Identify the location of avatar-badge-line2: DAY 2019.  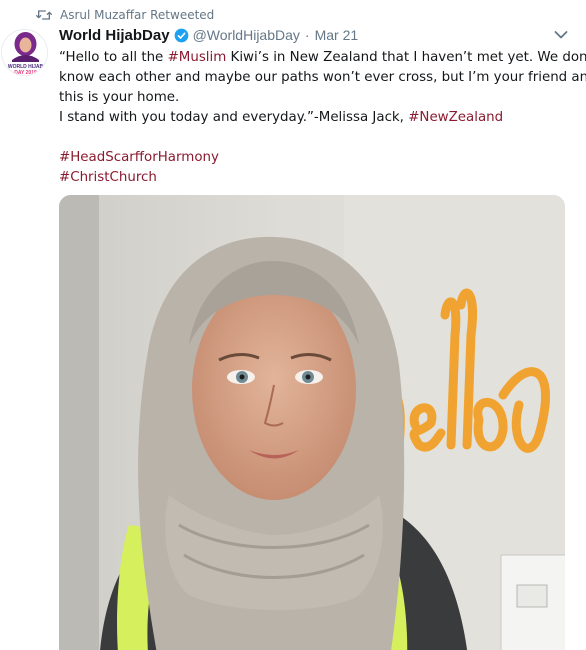
(25, 73).